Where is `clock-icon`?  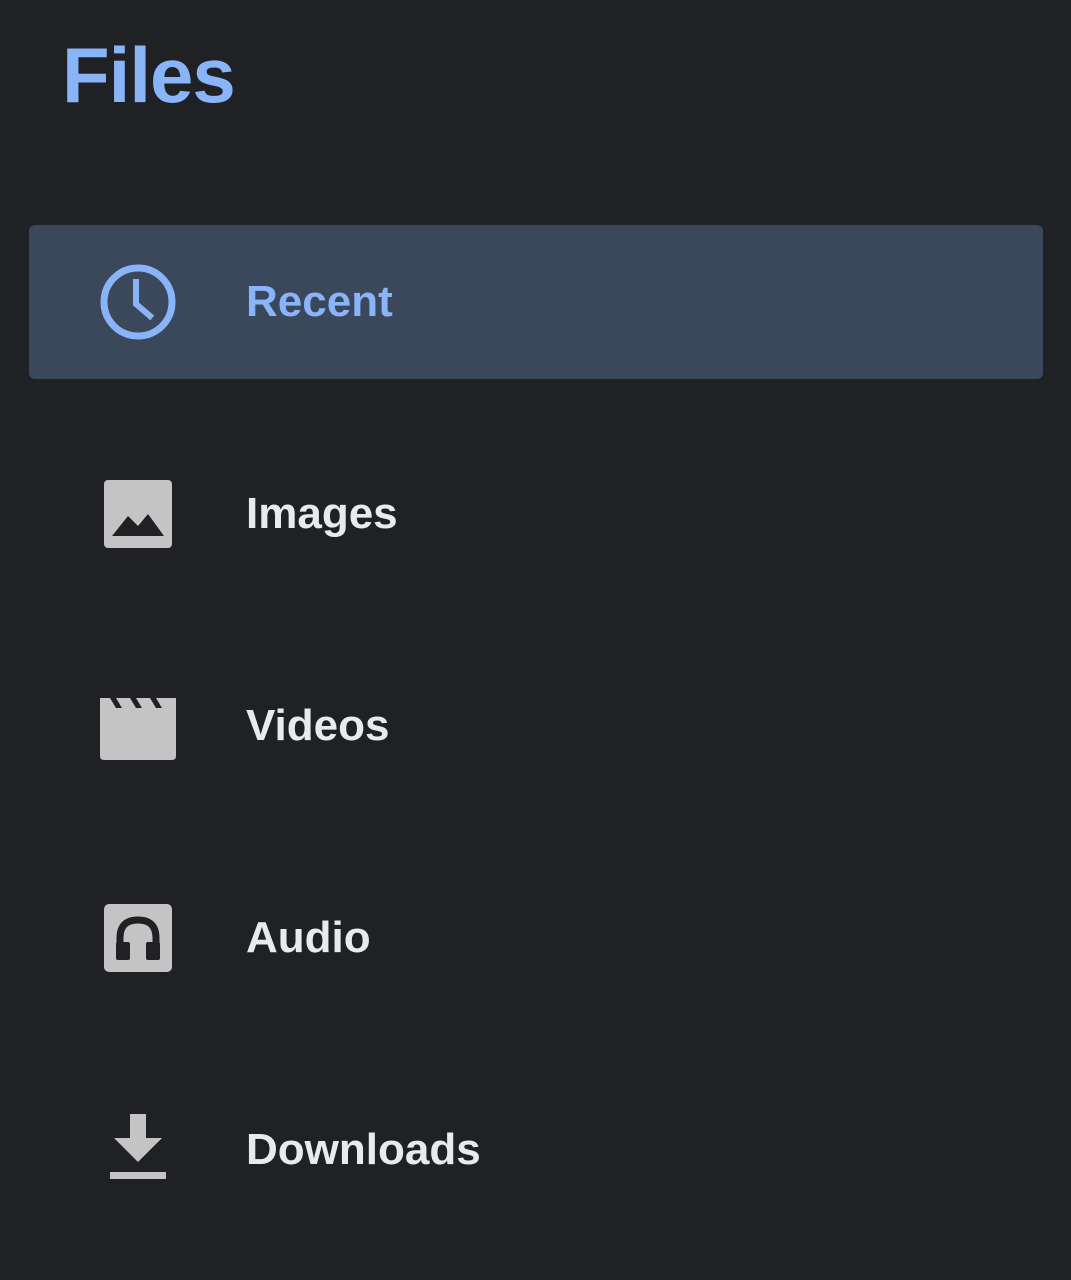
clock-icon is located at coordinates (138, 302).